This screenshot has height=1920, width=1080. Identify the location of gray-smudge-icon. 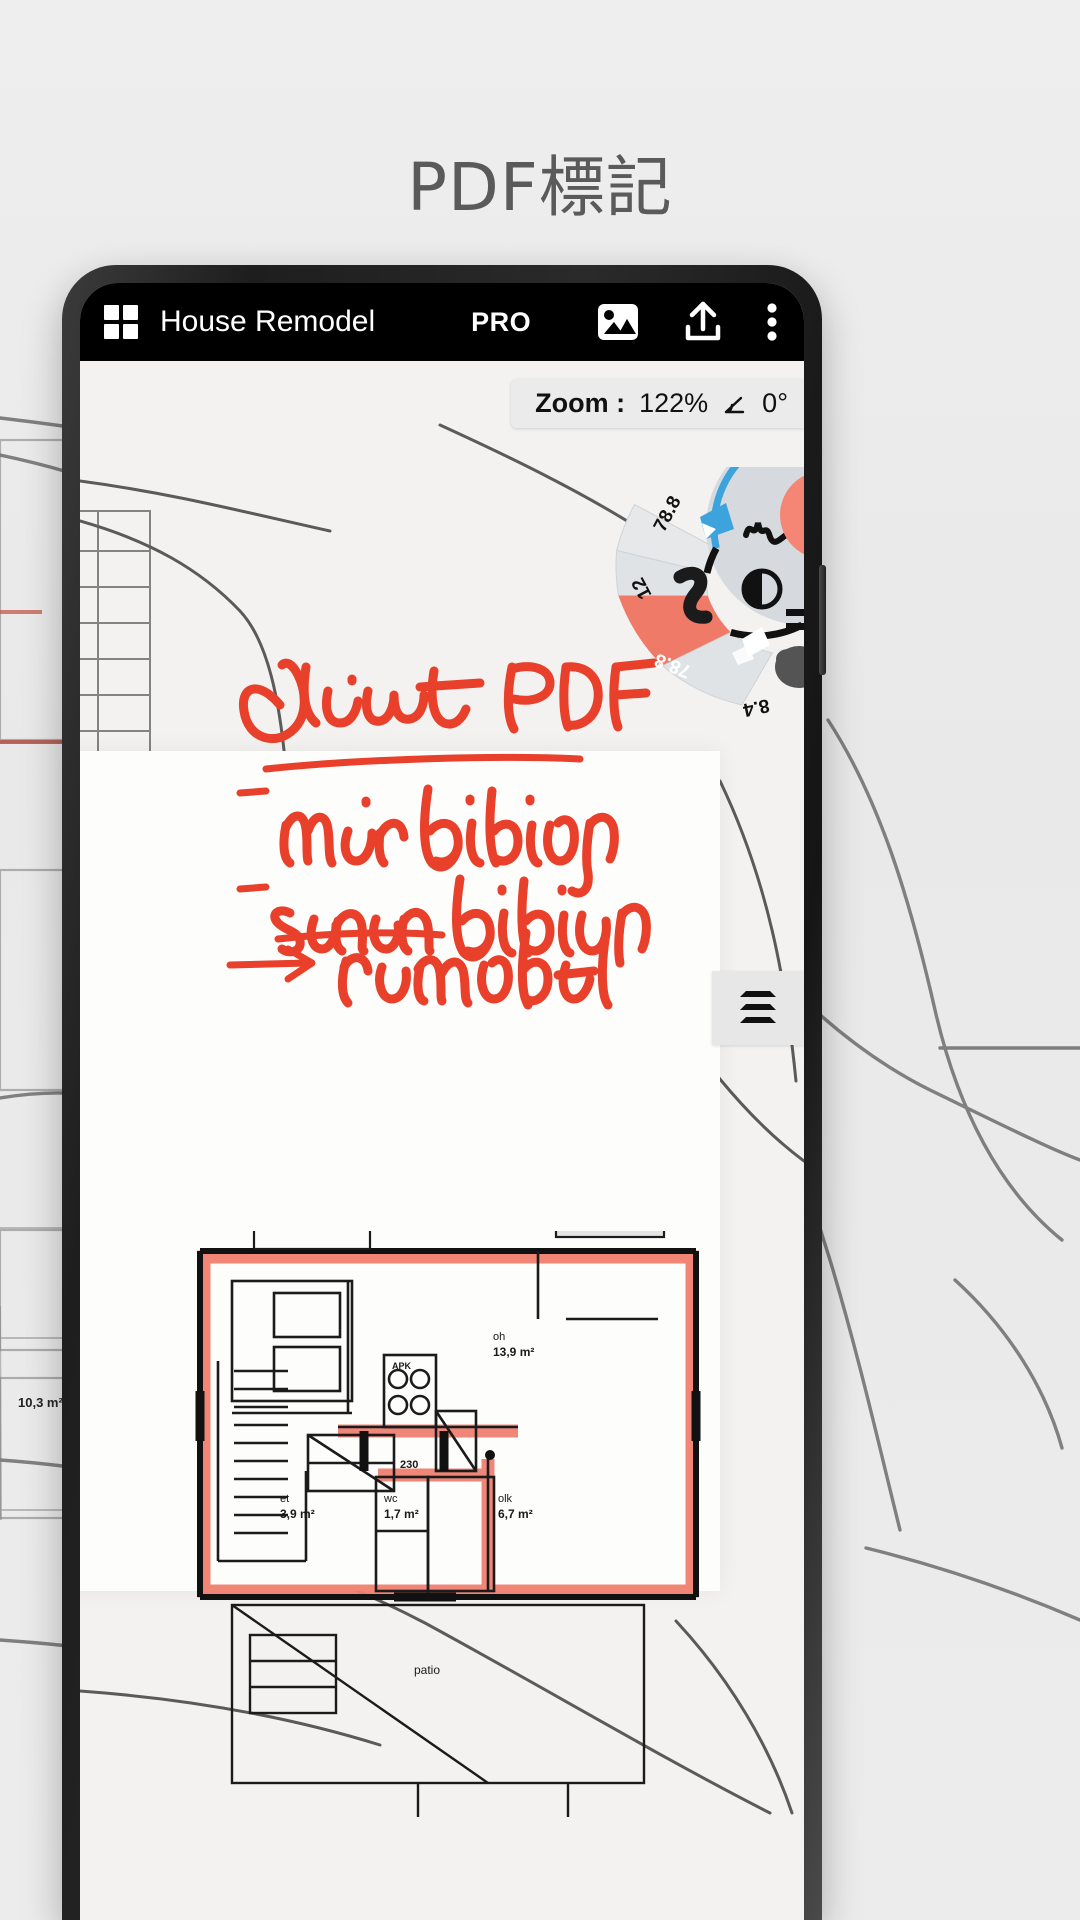
(789, 667).